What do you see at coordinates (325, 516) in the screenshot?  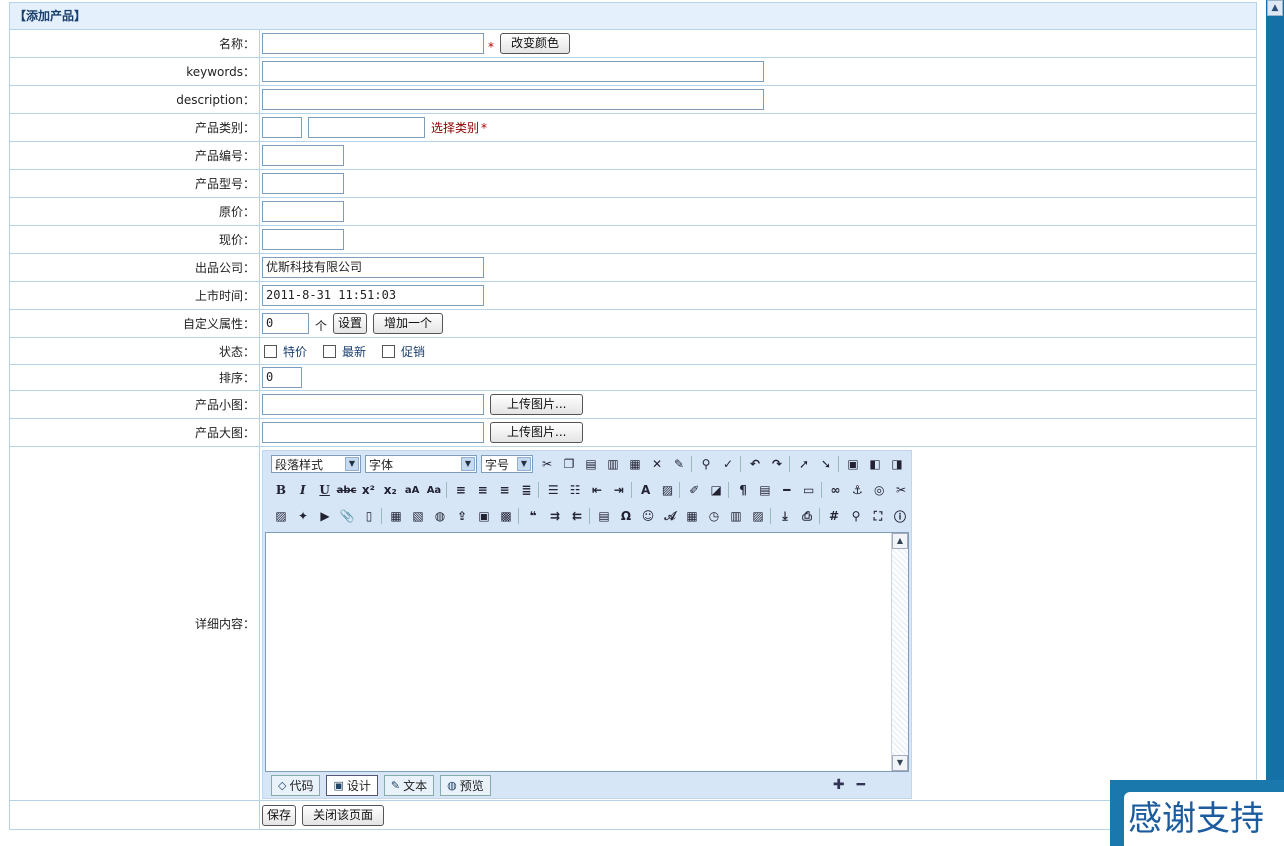 I see `insert-media-icon: ▶` at bounding box center [325, 516].